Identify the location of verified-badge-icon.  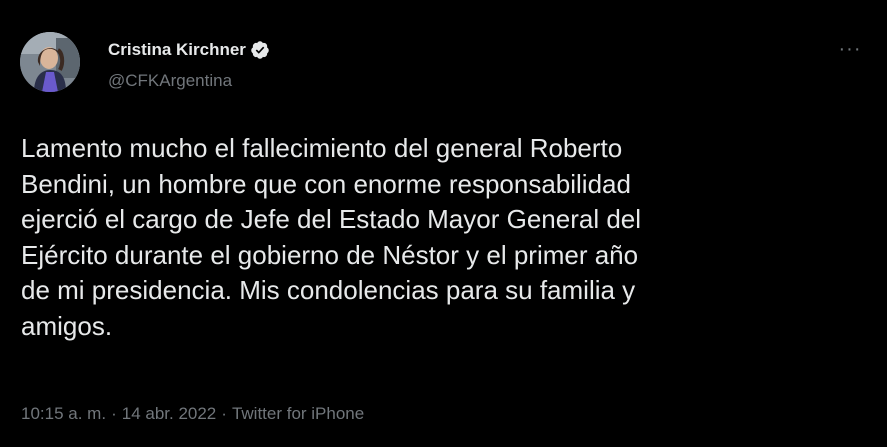
(260, 50).